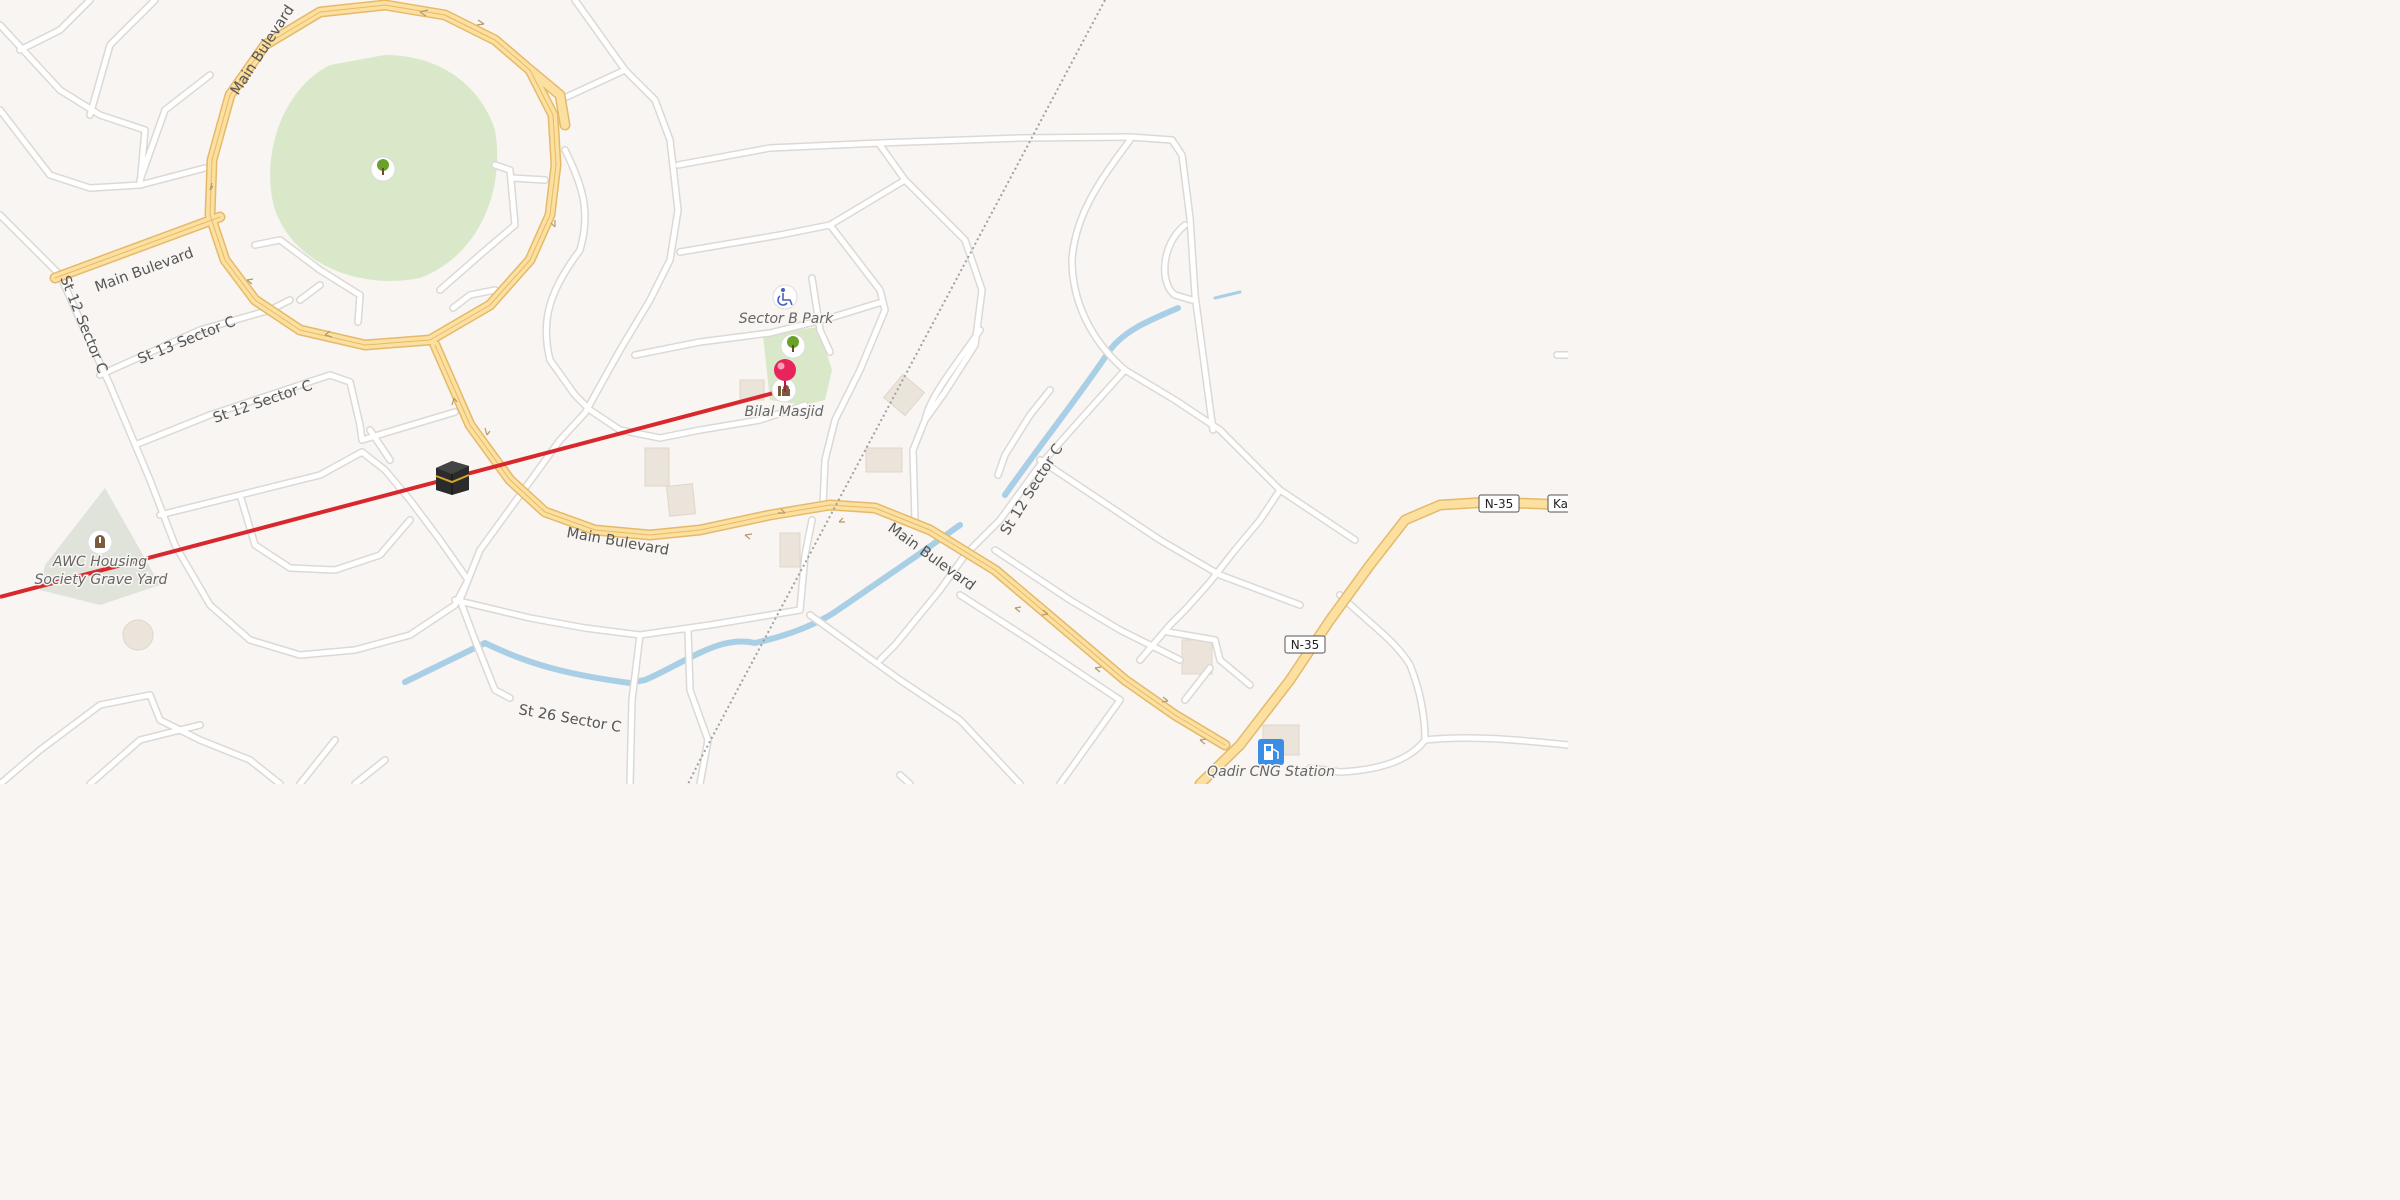 The width and height of the screenshot is (2400, 1200). I want to click on poi-label-qadir-cng: Qadir CNG Station, so click(1271, 772).